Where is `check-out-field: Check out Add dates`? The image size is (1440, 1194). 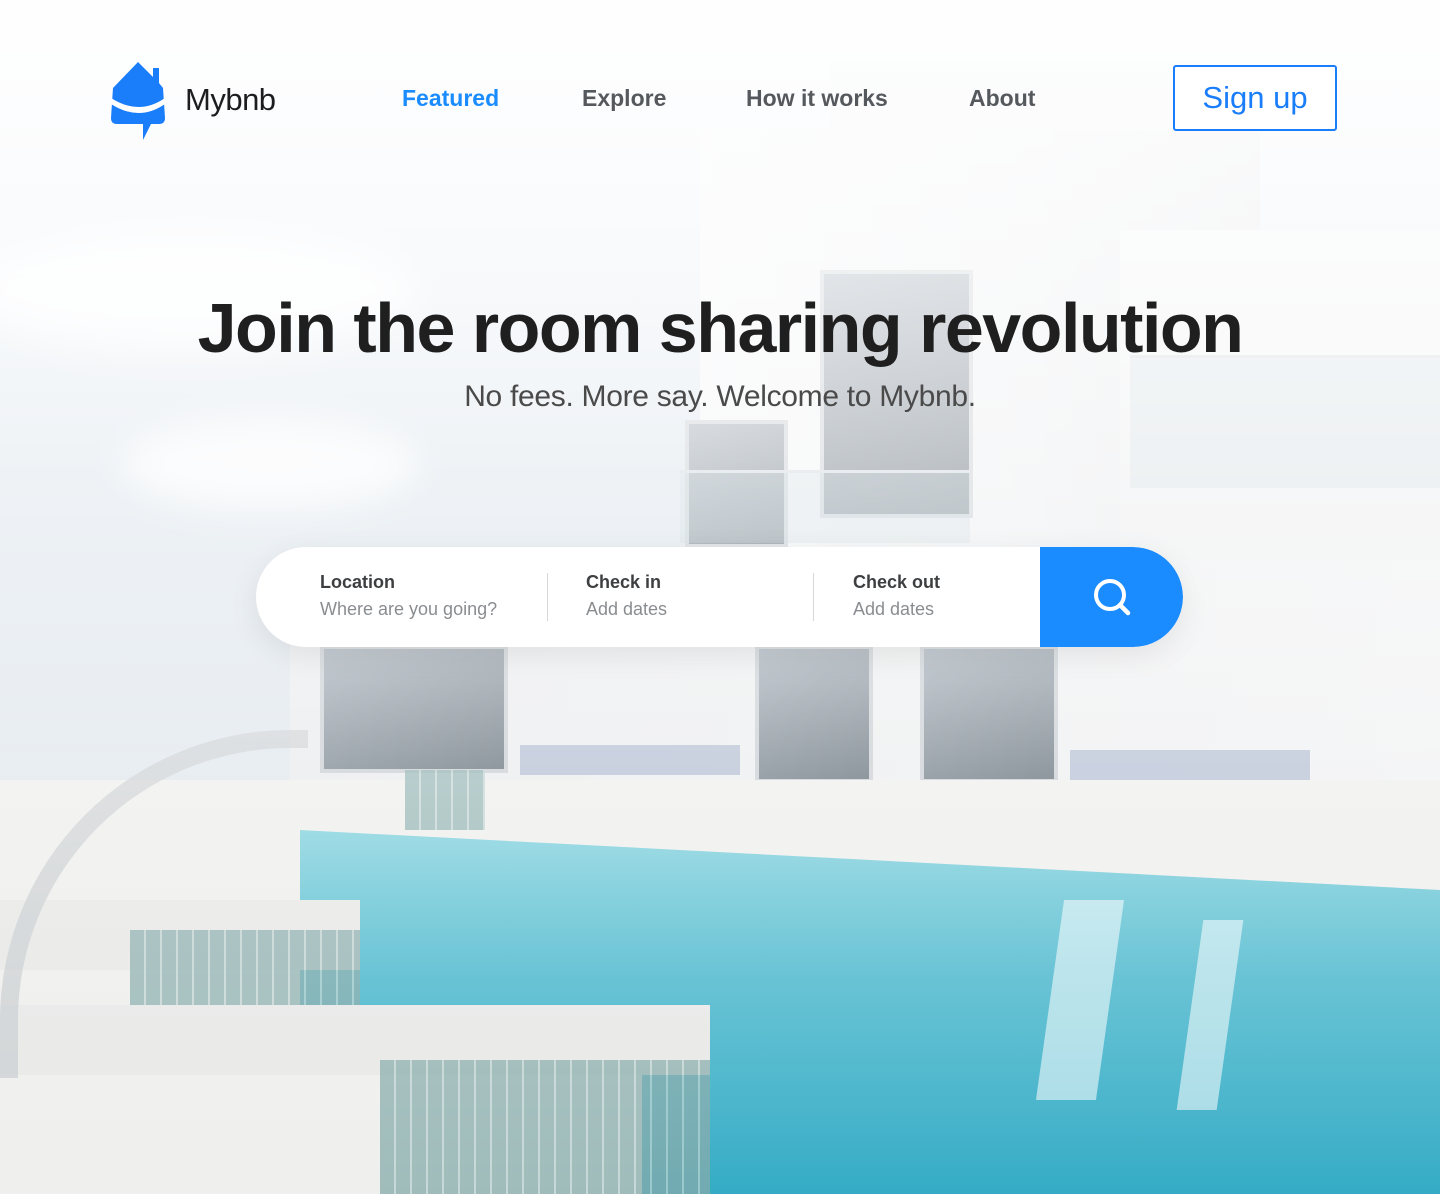 check-out-field: Check out Add dates is located at coordinates (896, 596).